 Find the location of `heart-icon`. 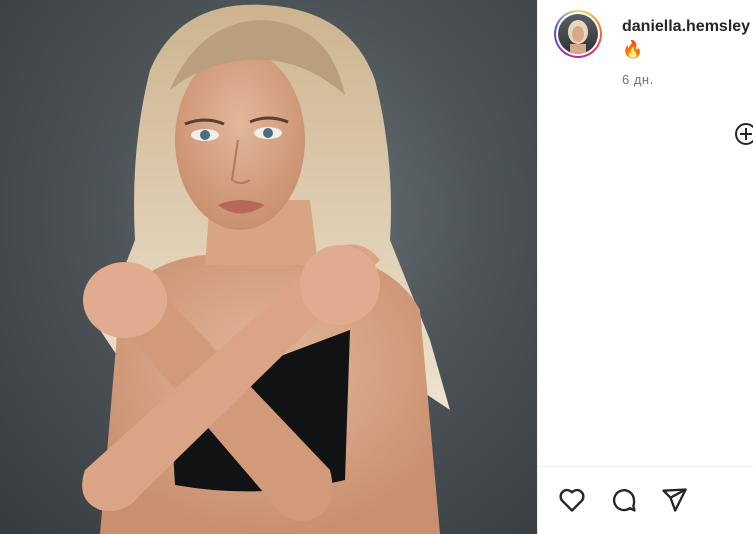

heart-icon is located at coordinates (572, 500).